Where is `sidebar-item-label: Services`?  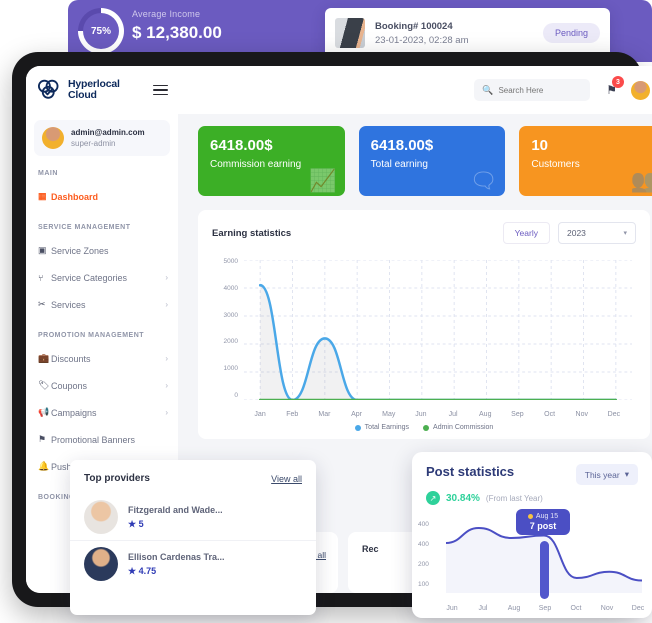
sidebar-item-label: Services is located at coordinates (68, 304).